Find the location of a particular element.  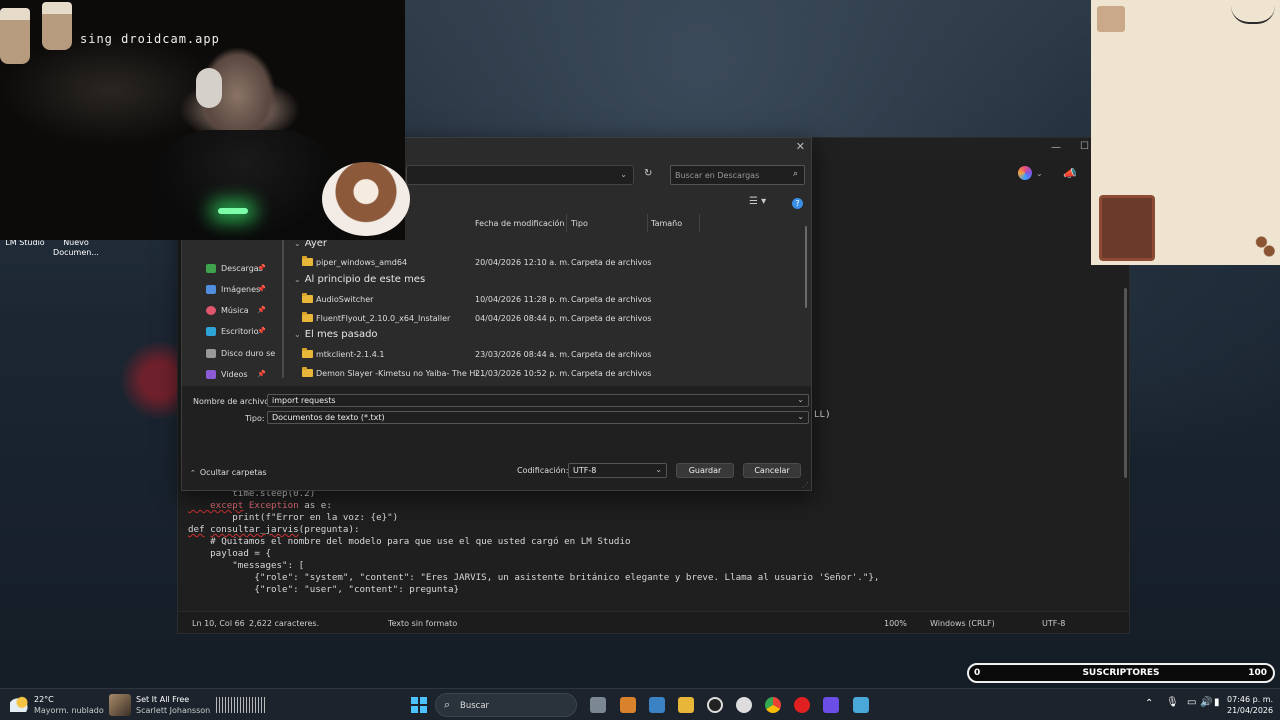

status-zoom: 100% is located at coordinates (895, 623).